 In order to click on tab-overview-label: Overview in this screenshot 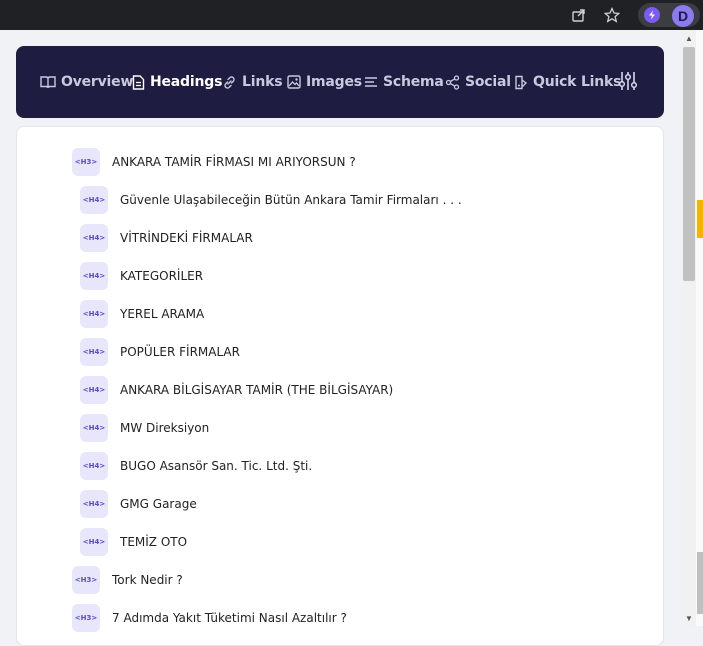, I will do `click(97, 82)`.